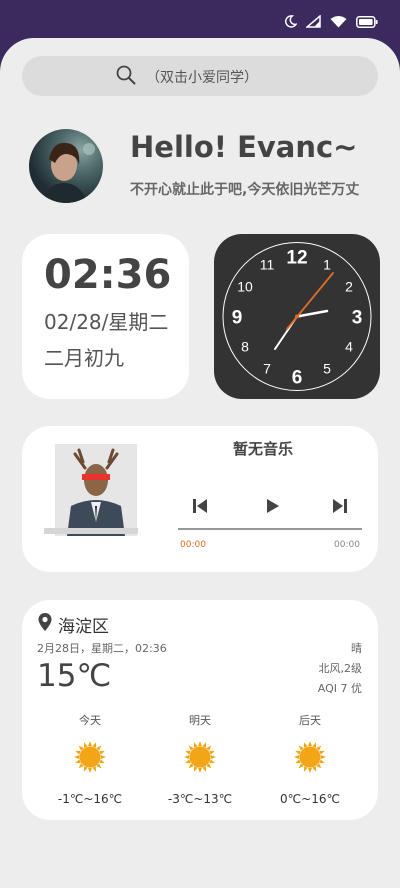 The width and height of the screenshot is (400, 888). I want to click on clock-numeral: 10, so click(245, 287).